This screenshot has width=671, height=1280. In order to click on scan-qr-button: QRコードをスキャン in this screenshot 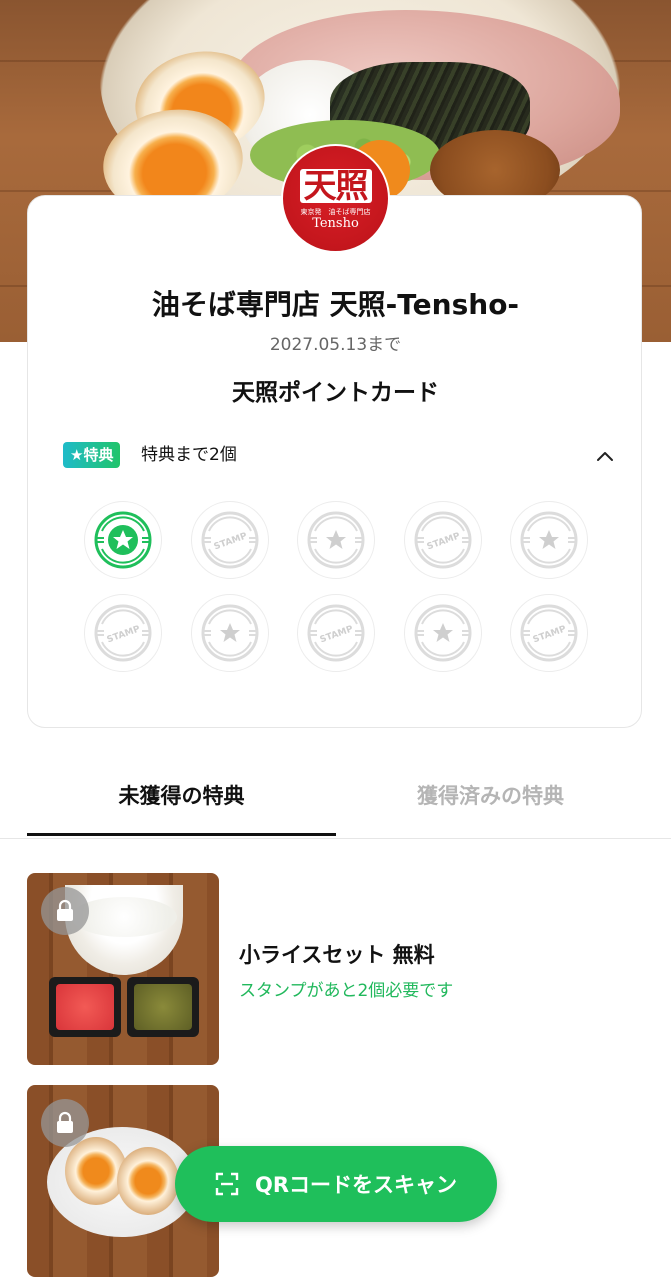, I will do `click(336, 1184)`.